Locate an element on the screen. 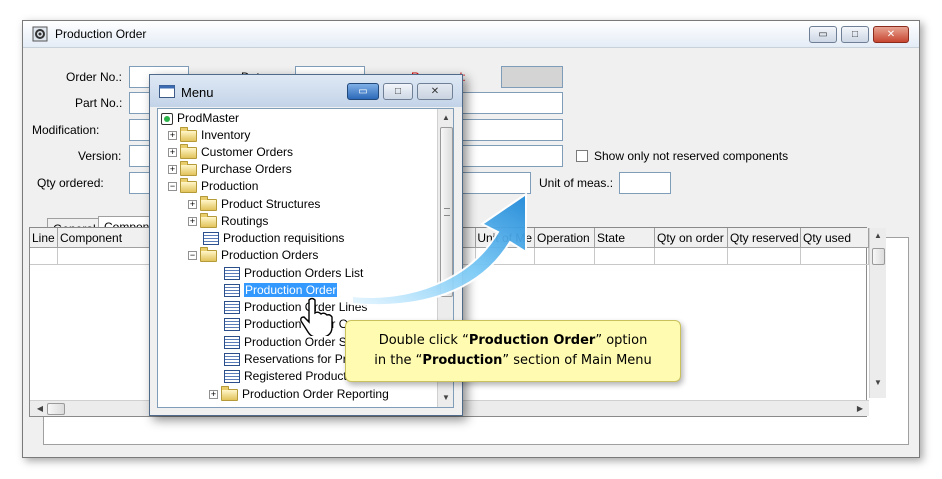 Image resolution: width=942 pixels, height=479 pixels. column-header-qty-reserved: Qty reserved is located at coordinates (764, 238).